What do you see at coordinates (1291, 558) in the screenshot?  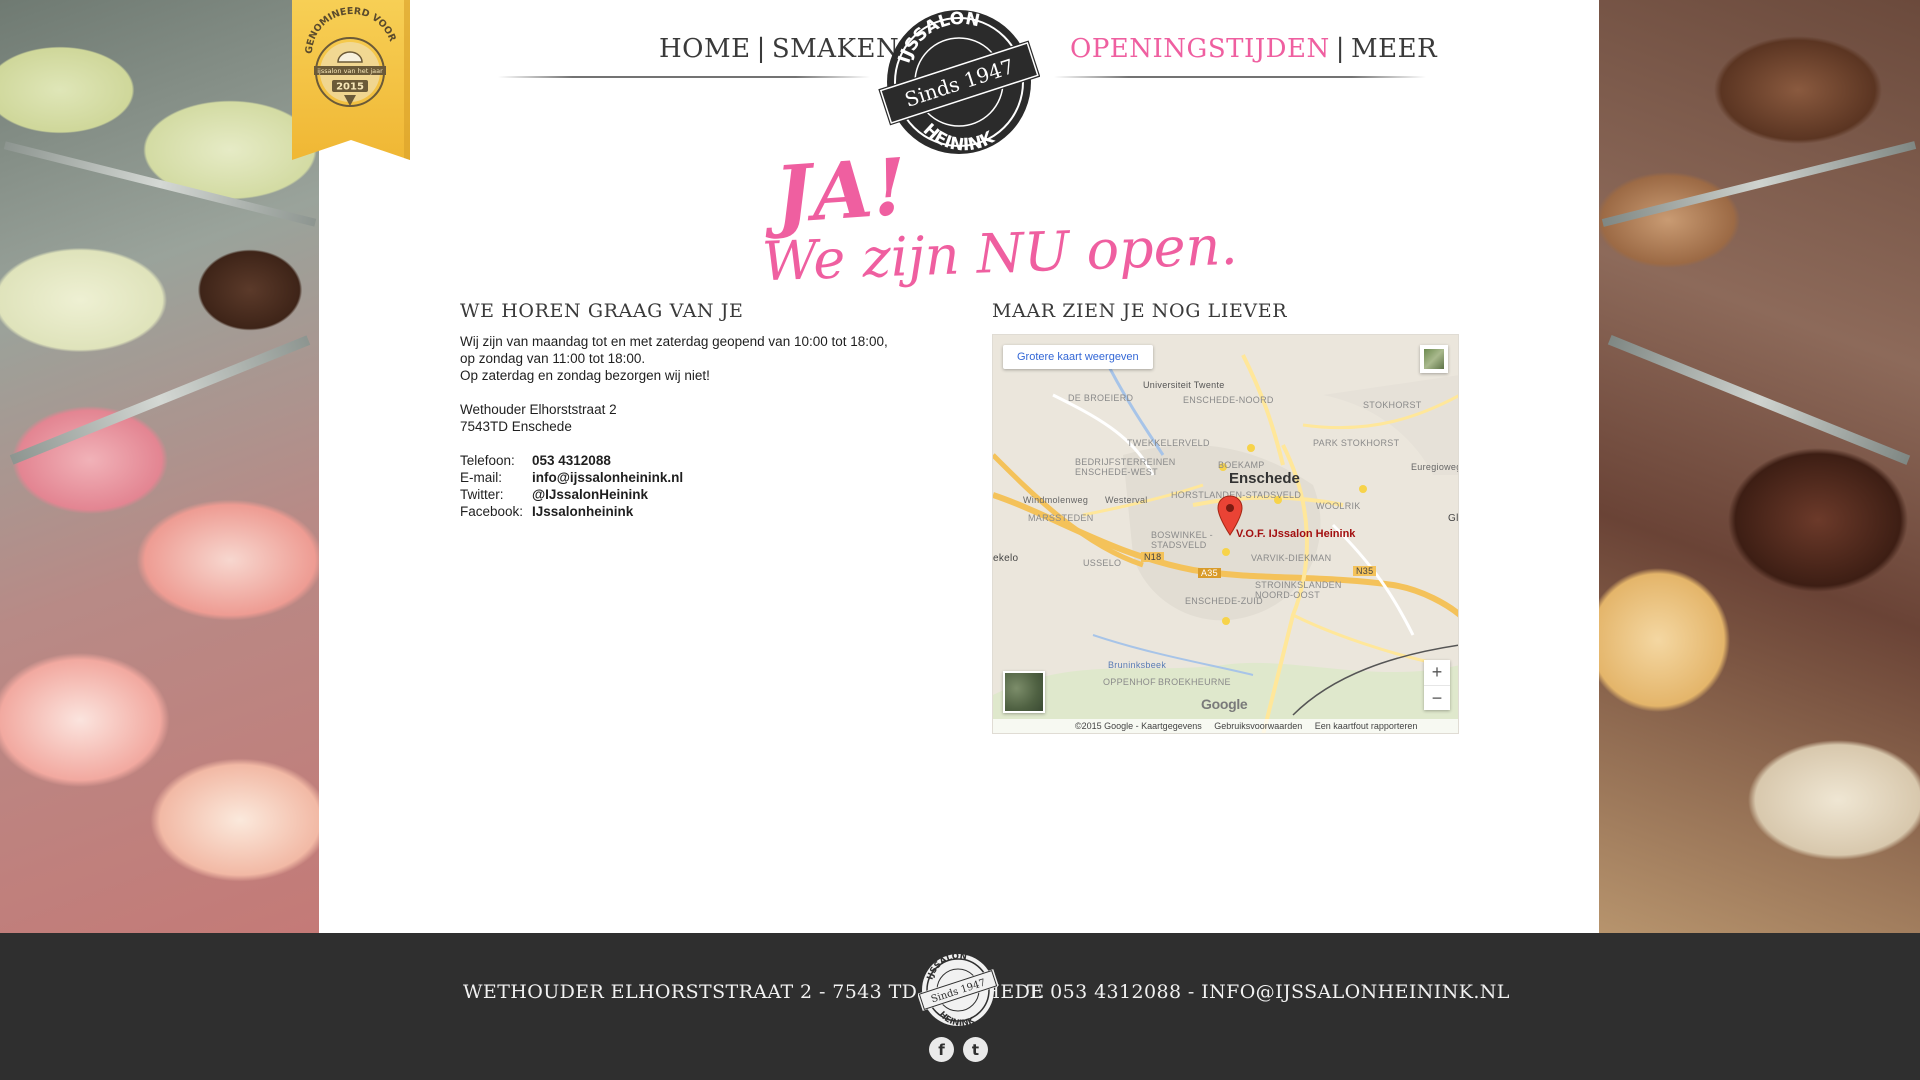 I see `map-place-label: VARVIK-DIEKMAN` at bounding box center [1291, 558].